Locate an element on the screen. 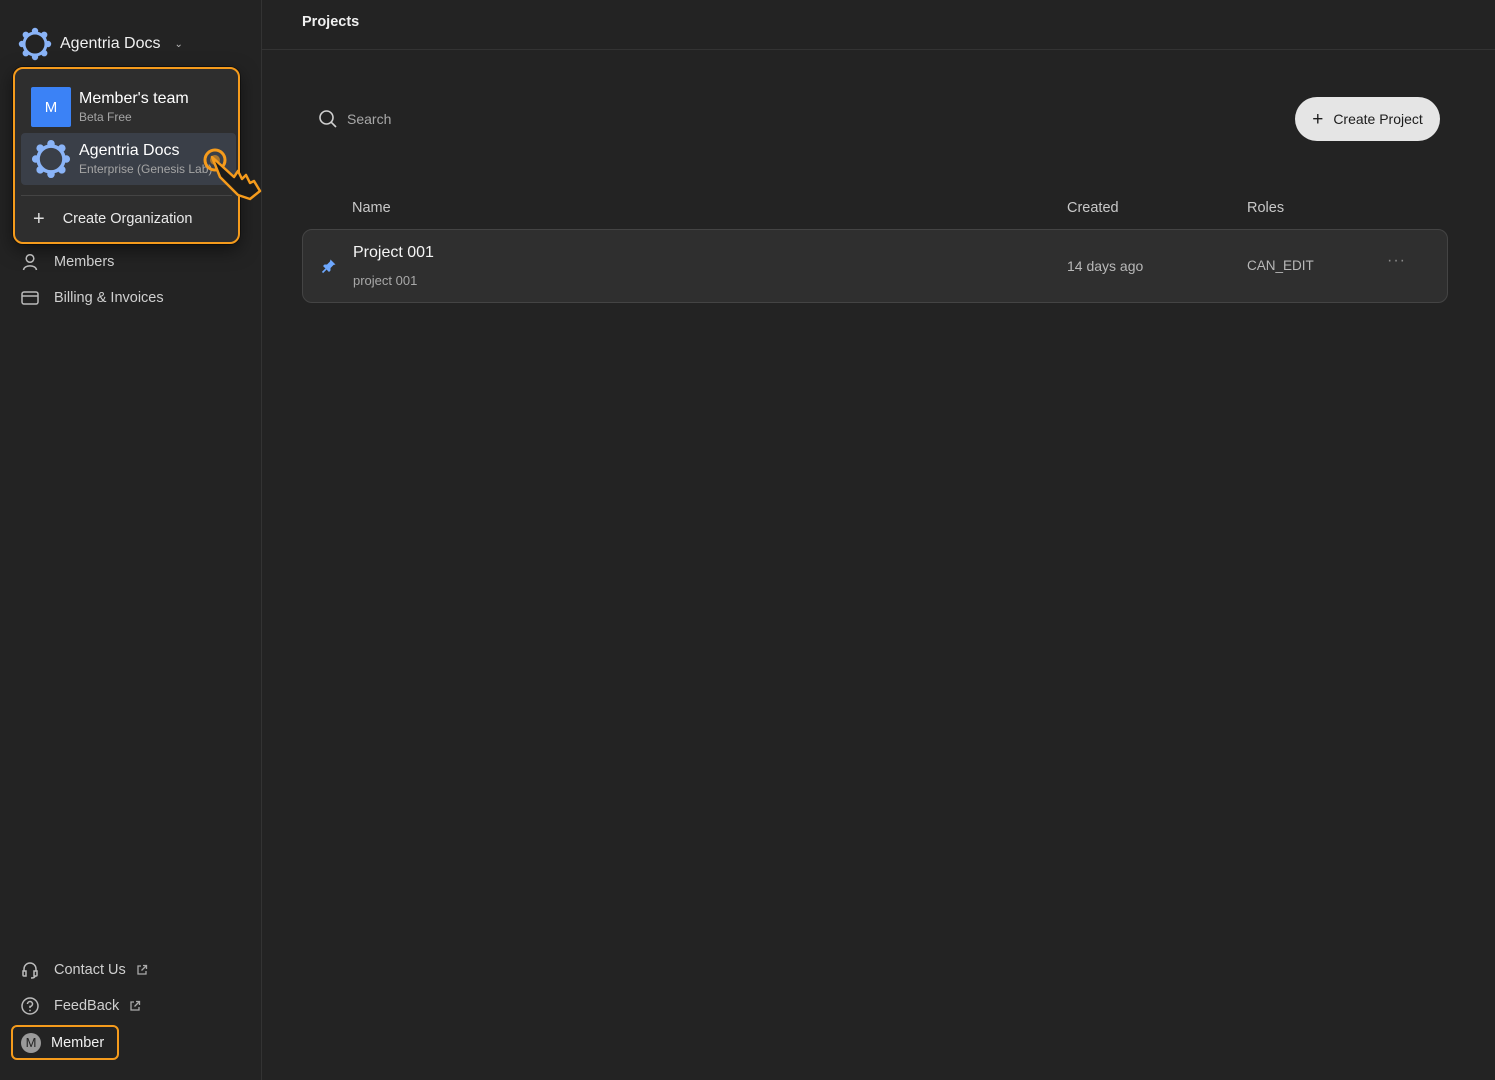 The image size is (1495, 1080). column-header-name: Name is located at coordinates (371, 208).